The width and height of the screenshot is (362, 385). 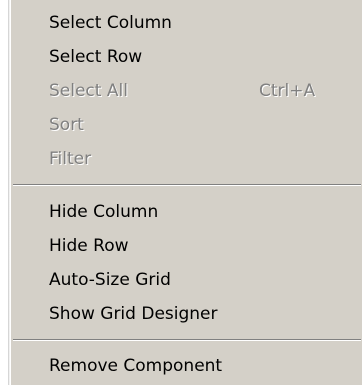 I want to click on menu-item-label: Filter, so click(x=70, y=159).